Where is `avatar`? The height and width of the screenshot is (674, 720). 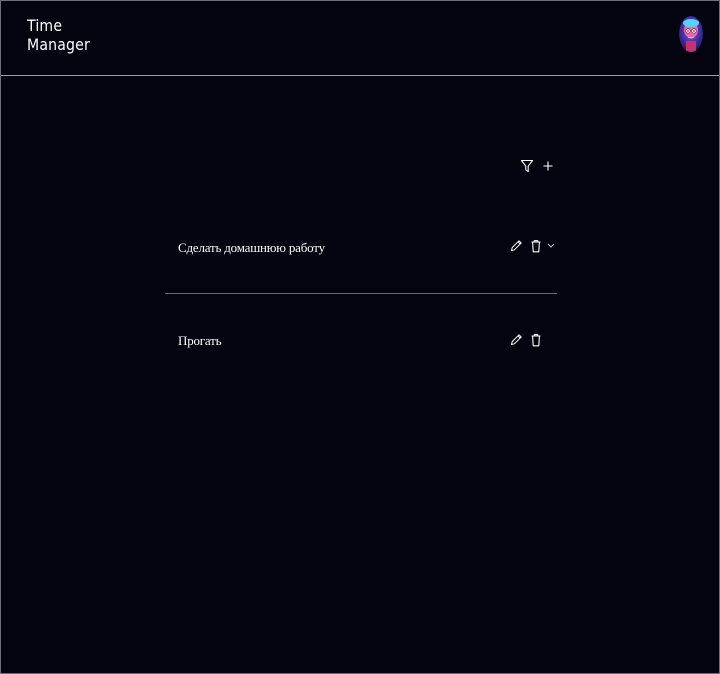
avatar is located at coordinates (691, 34).